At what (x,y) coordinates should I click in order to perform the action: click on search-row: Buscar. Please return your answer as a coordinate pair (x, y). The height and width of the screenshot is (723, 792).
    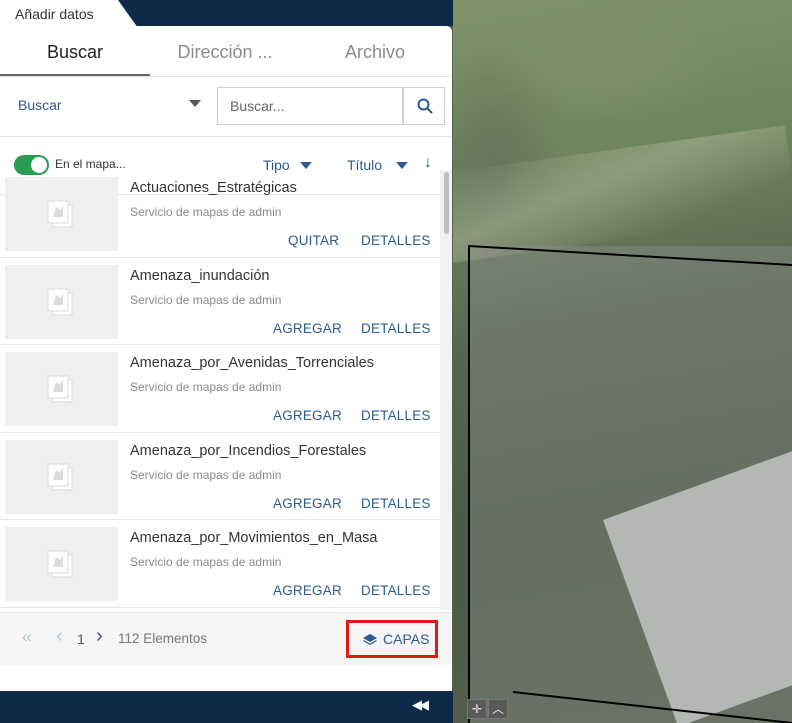
    Looking at the image, I should click on (226, 107).